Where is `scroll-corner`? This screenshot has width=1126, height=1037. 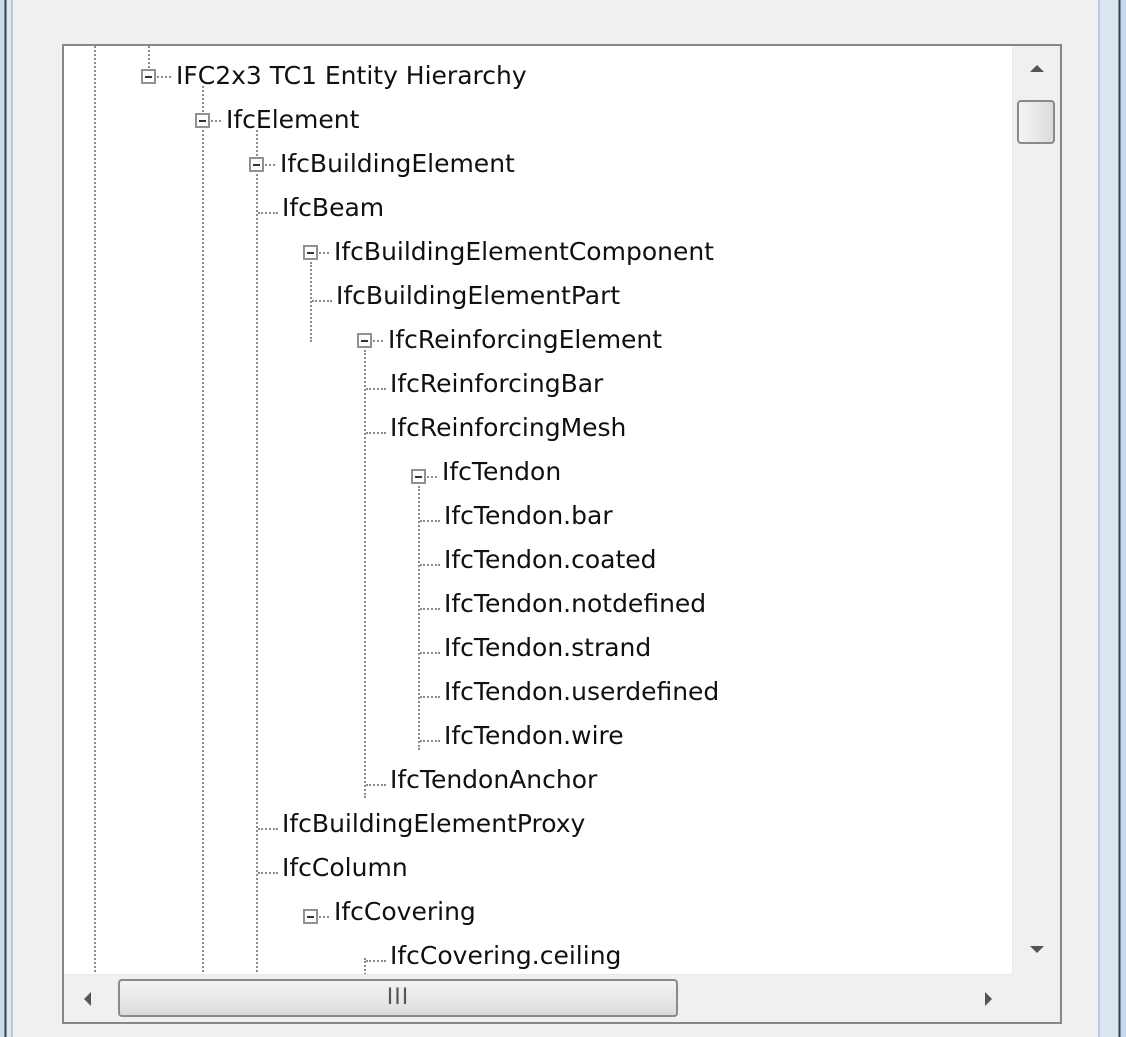 scroll-corner is located at coordinates (1036, 998).